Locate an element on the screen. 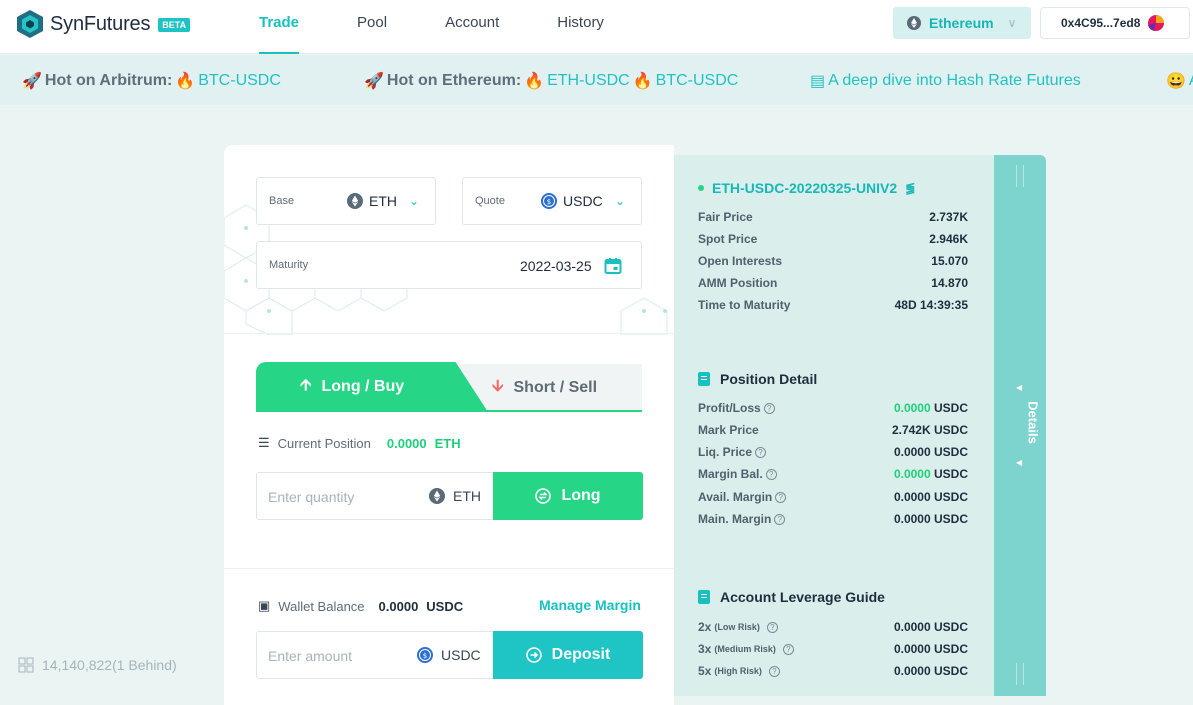 The image size is (1193, 705). stat-row: Time to Maturity 48D 14:39:35 is located at coordinates (833, 305).